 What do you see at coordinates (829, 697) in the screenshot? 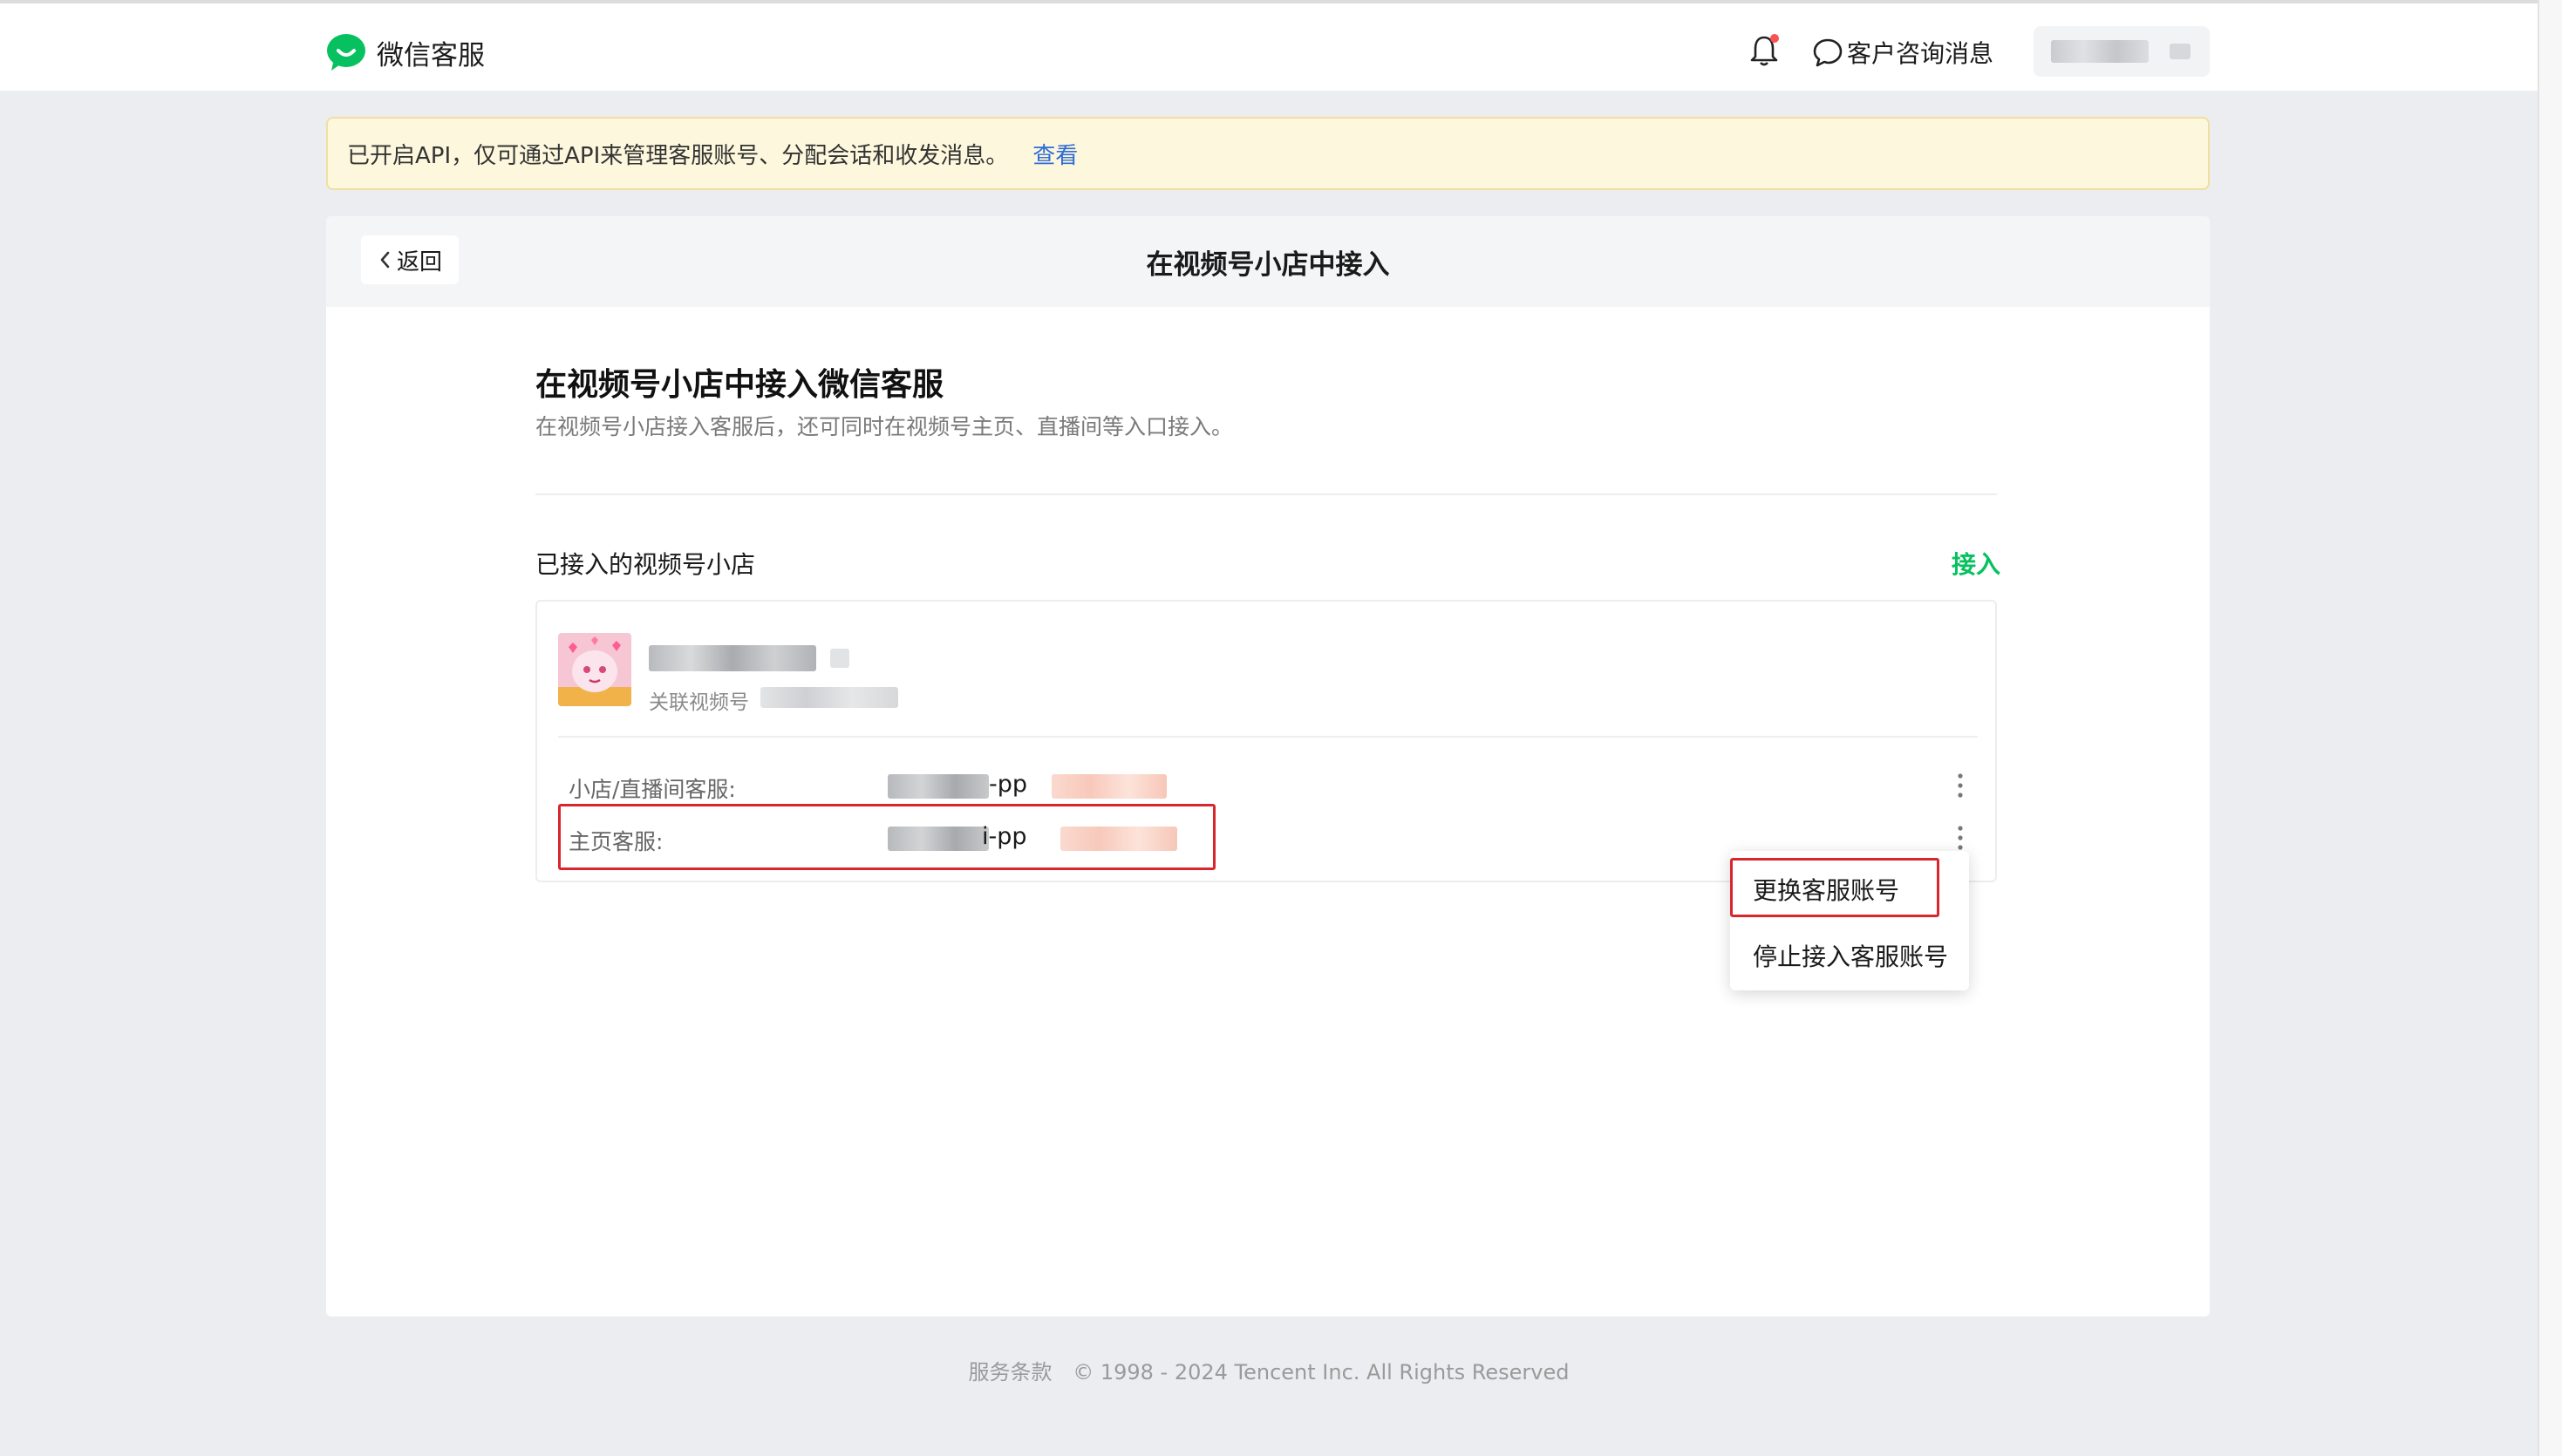
I see `associated-channel-blurred` at bounding box center [829, 697].